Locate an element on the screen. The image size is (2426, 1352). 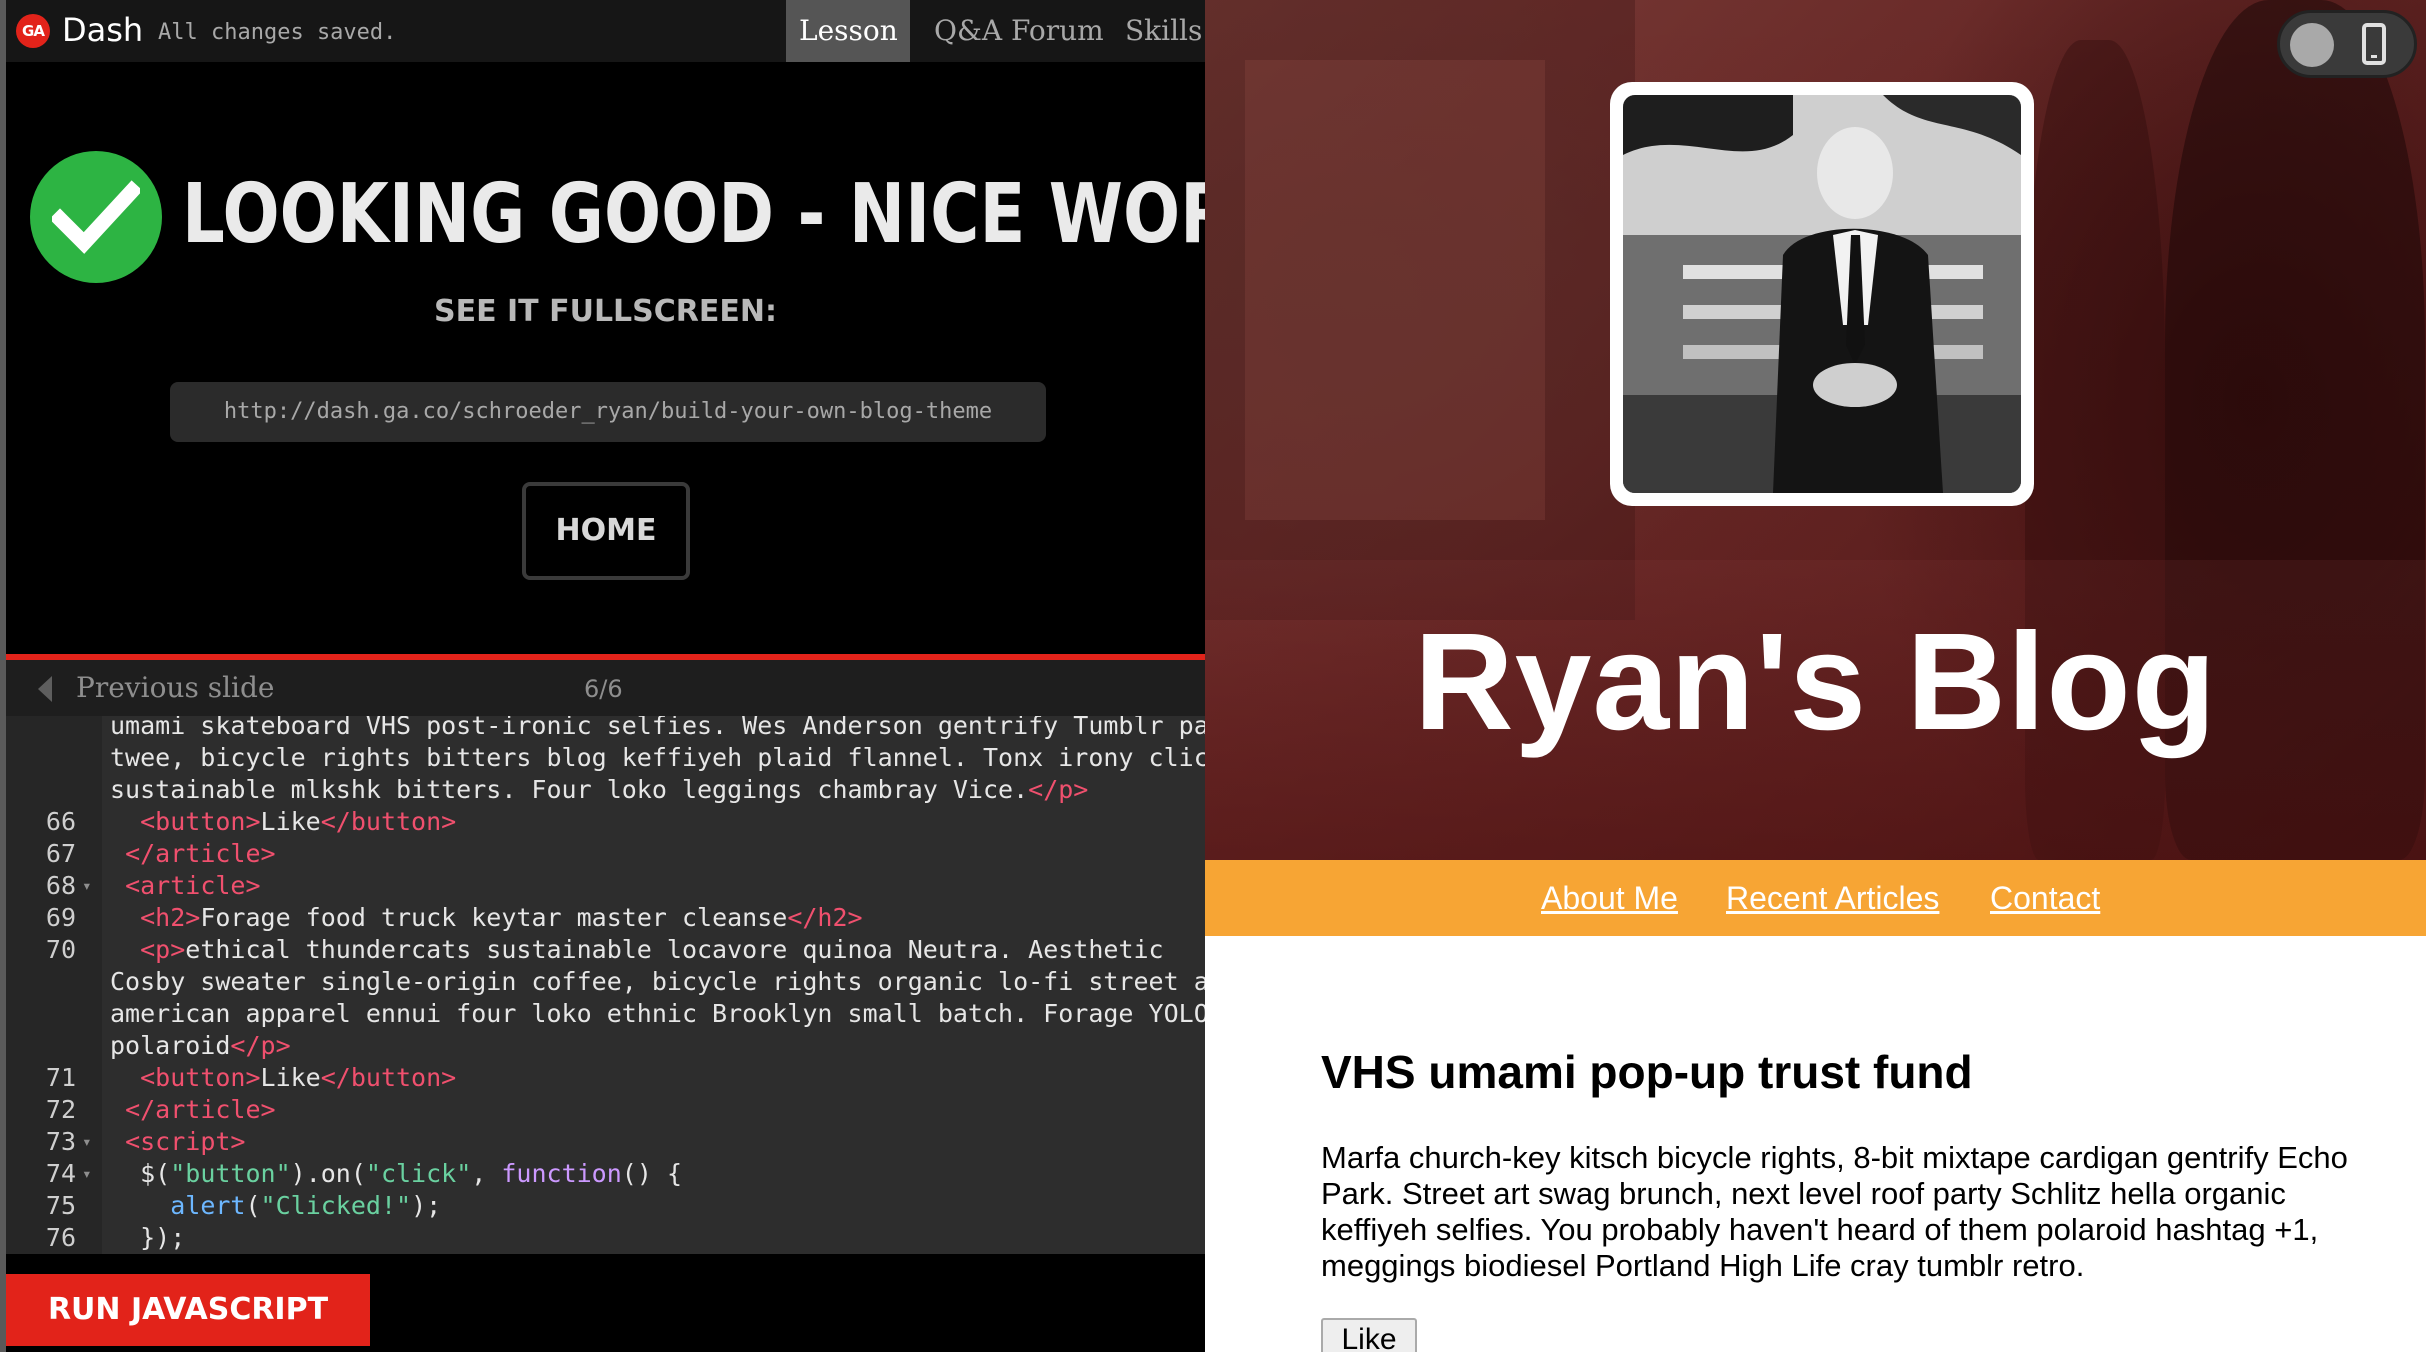
code-line: 74 ▾ $("button").on("click", function() { is located at coordinates (605, 1174).